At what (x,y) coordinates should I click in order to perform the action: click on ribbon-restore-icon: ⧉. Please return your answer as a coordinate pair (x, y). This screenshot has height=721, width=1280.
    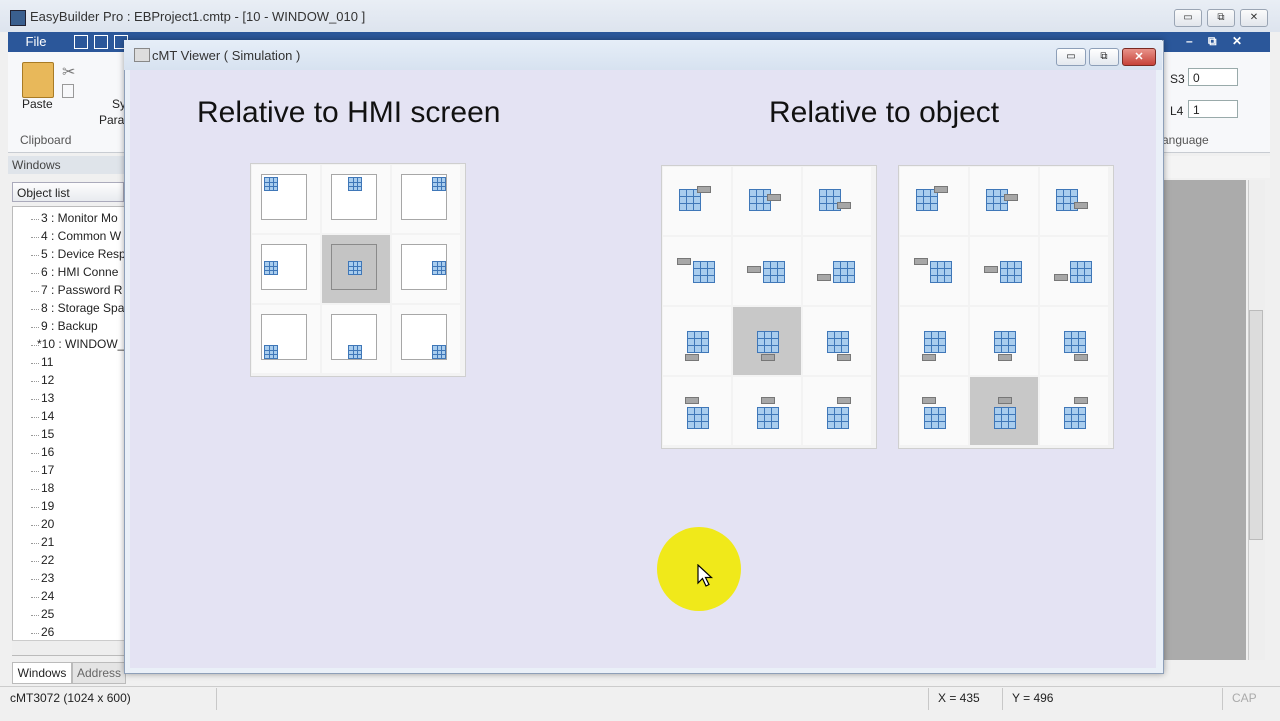
    Looking at the image, I should click on (1212, 41).